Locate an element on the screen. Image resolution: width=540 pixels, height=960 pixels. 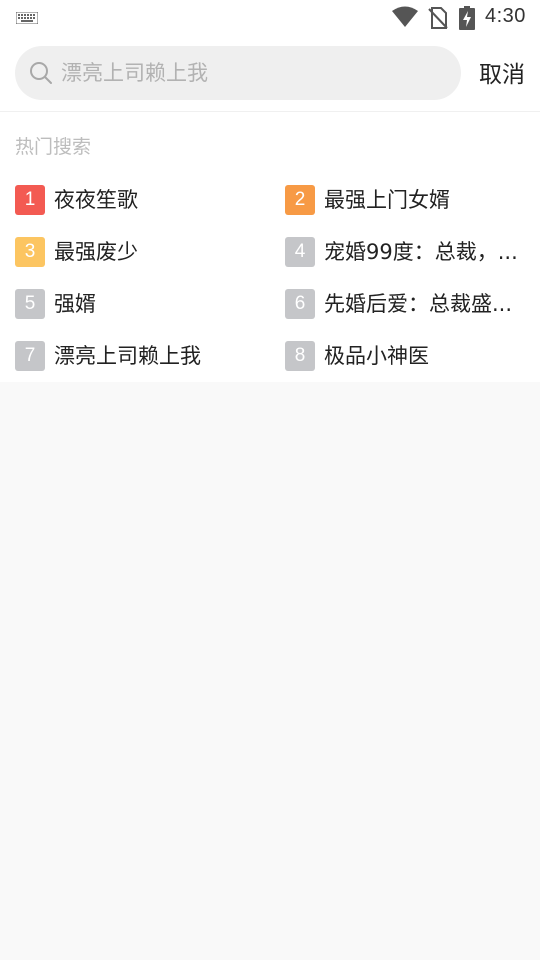
keyboard-icon is located at coordinates (27, 18).